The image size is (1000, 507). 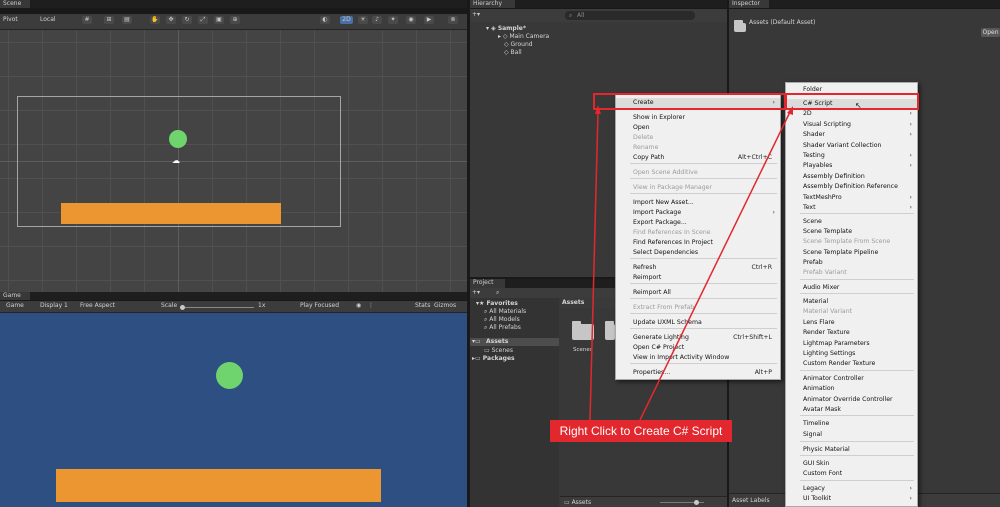 What do you see at coordinates (594, 266) in the screenshot?
I see `arrow-line-create` at bounding box center [594, 266].